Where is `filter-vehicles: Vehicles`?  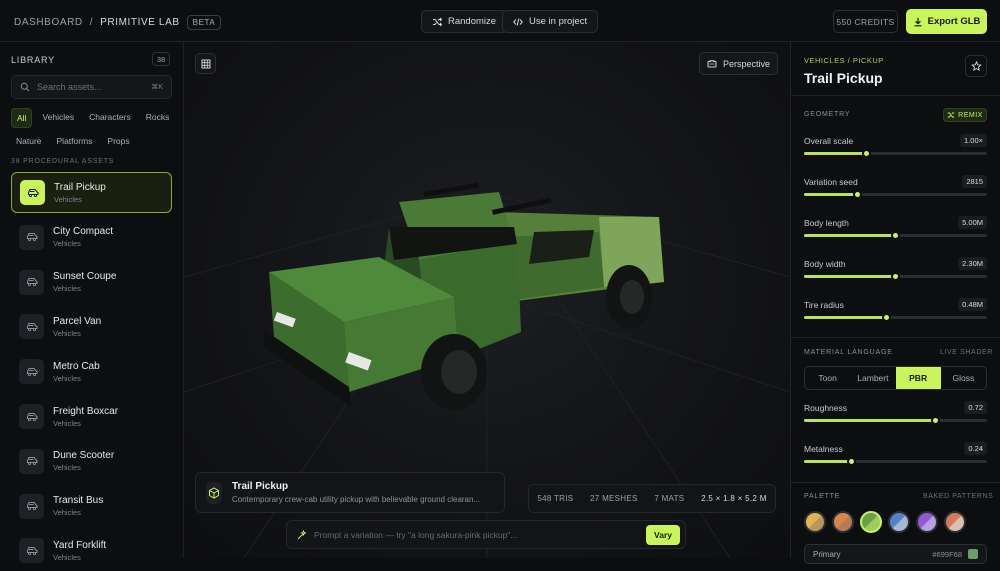
filter-vehicles: Vehicles is located at coordinates (58, 118).